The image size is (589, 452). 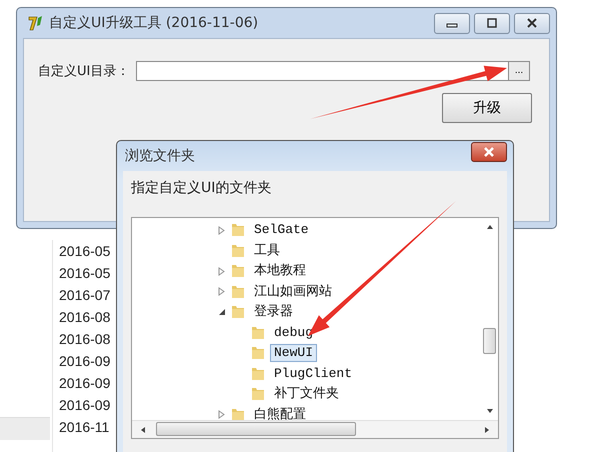 What do you see at coordinates (293, 291) in the screenshot?
I see `tree-item: 江山如画网站` at bounding box center [293, 291].